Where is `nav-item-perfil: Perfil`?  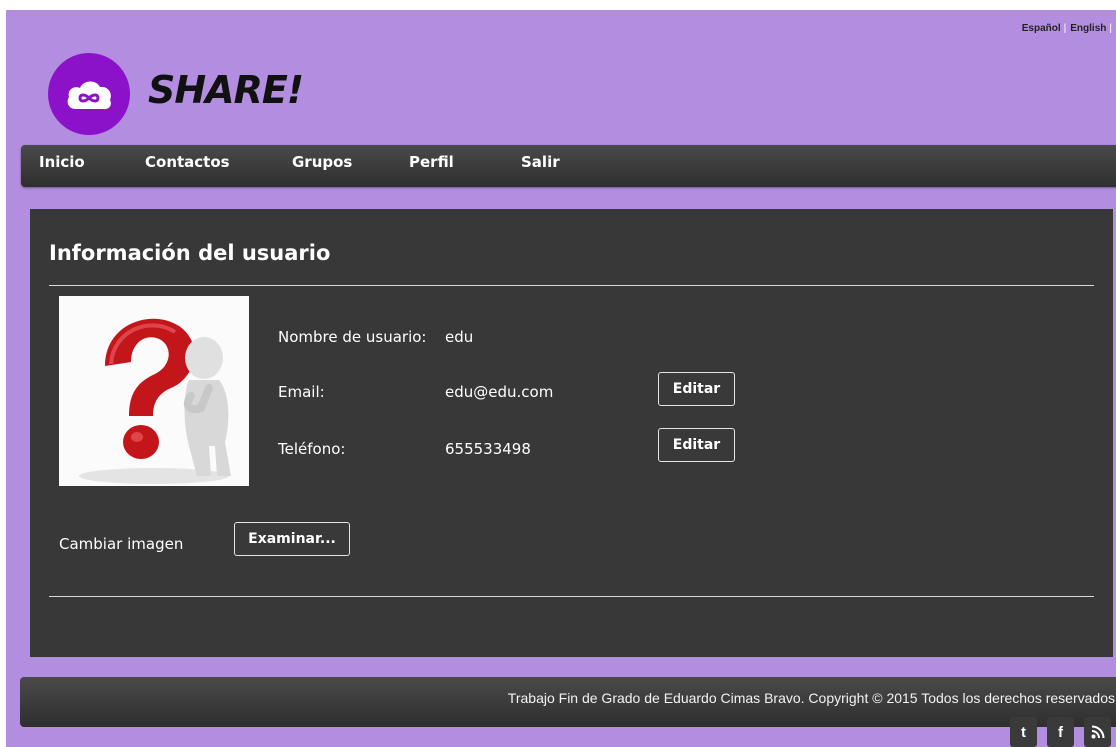 nav-item-perfil: Perfil is located at coordinates (431, 162).